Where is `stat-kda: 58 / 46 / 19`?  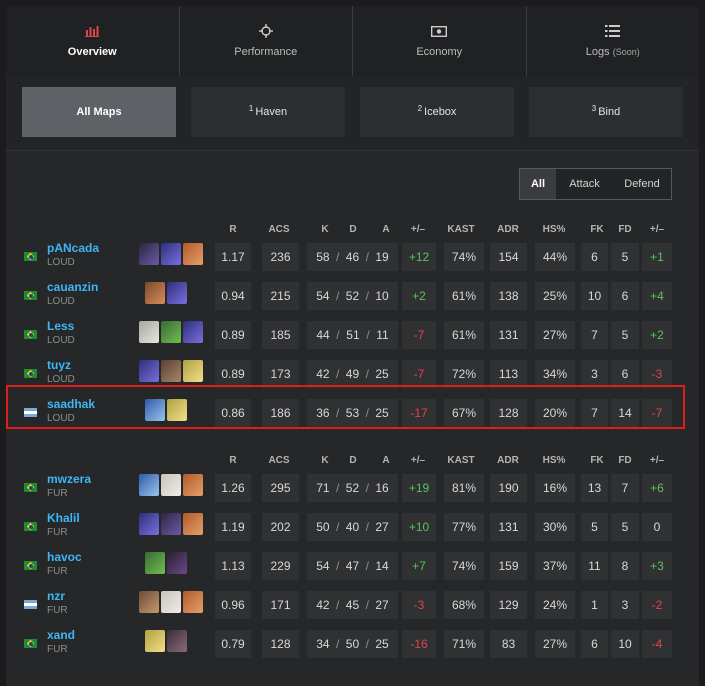 stat-kda: 58 / 46 / 19 is located at coordinates (352, 257).